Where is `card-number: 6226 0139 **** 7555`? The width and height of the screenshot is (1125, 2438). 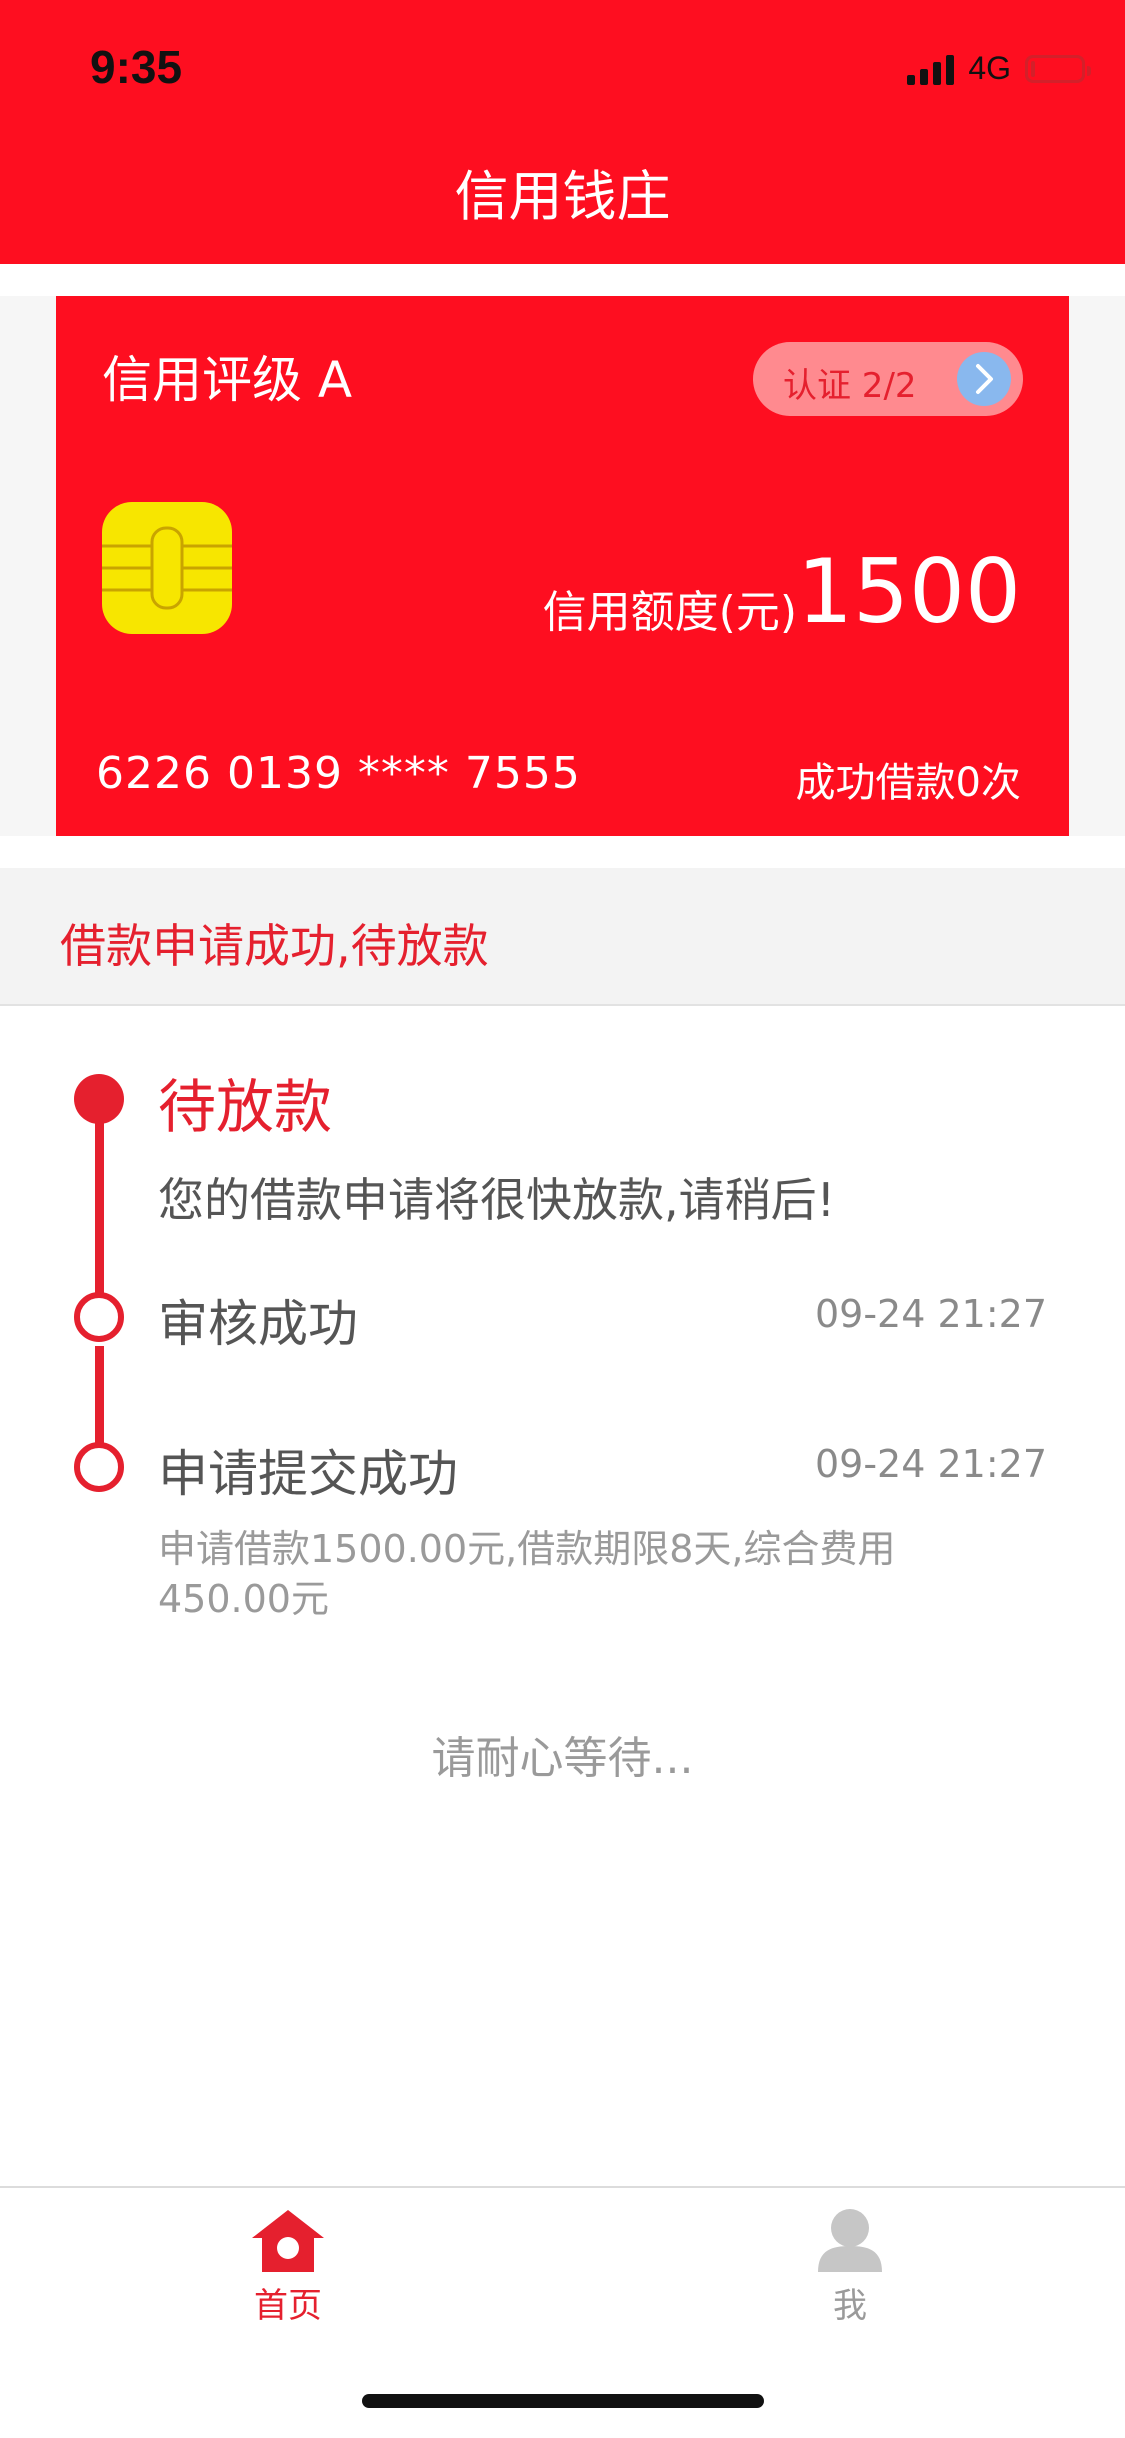
card-number: 6226 0139 **** 7555 is located at coordinates (338, 773).